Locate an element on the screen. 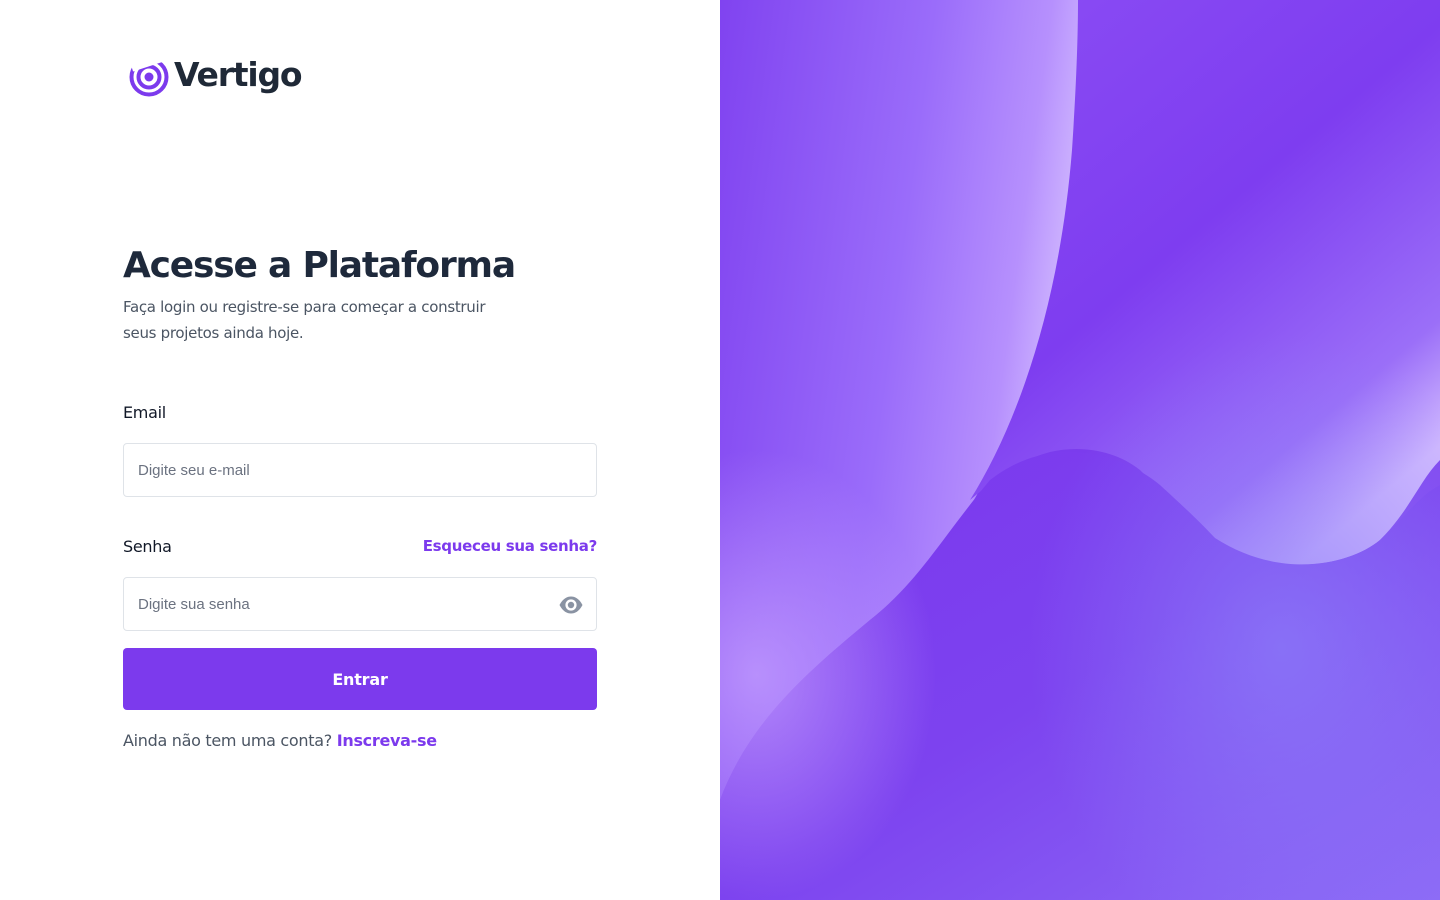  password-label-row: Senha Esqueceu sua senha? is located at coordinates (360, 546).